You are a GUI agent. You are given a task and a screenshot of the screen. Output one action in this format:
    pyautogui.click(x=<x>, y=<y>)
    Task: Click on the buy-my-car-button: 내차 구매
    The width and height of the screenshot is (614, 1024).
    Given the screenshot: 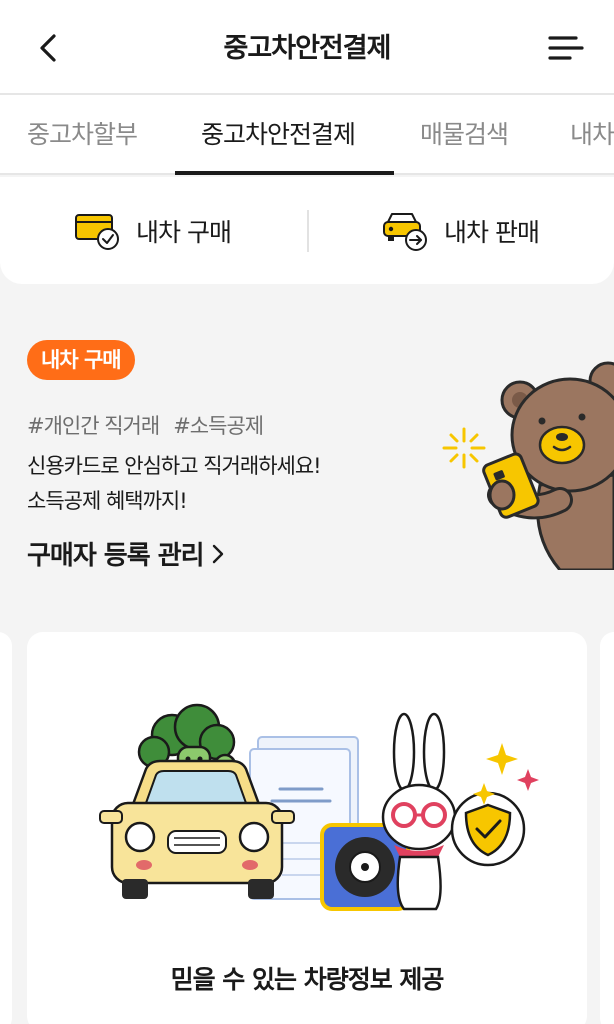 What is the action you would take?
    pyautogui.click(x=153, y=231)
    